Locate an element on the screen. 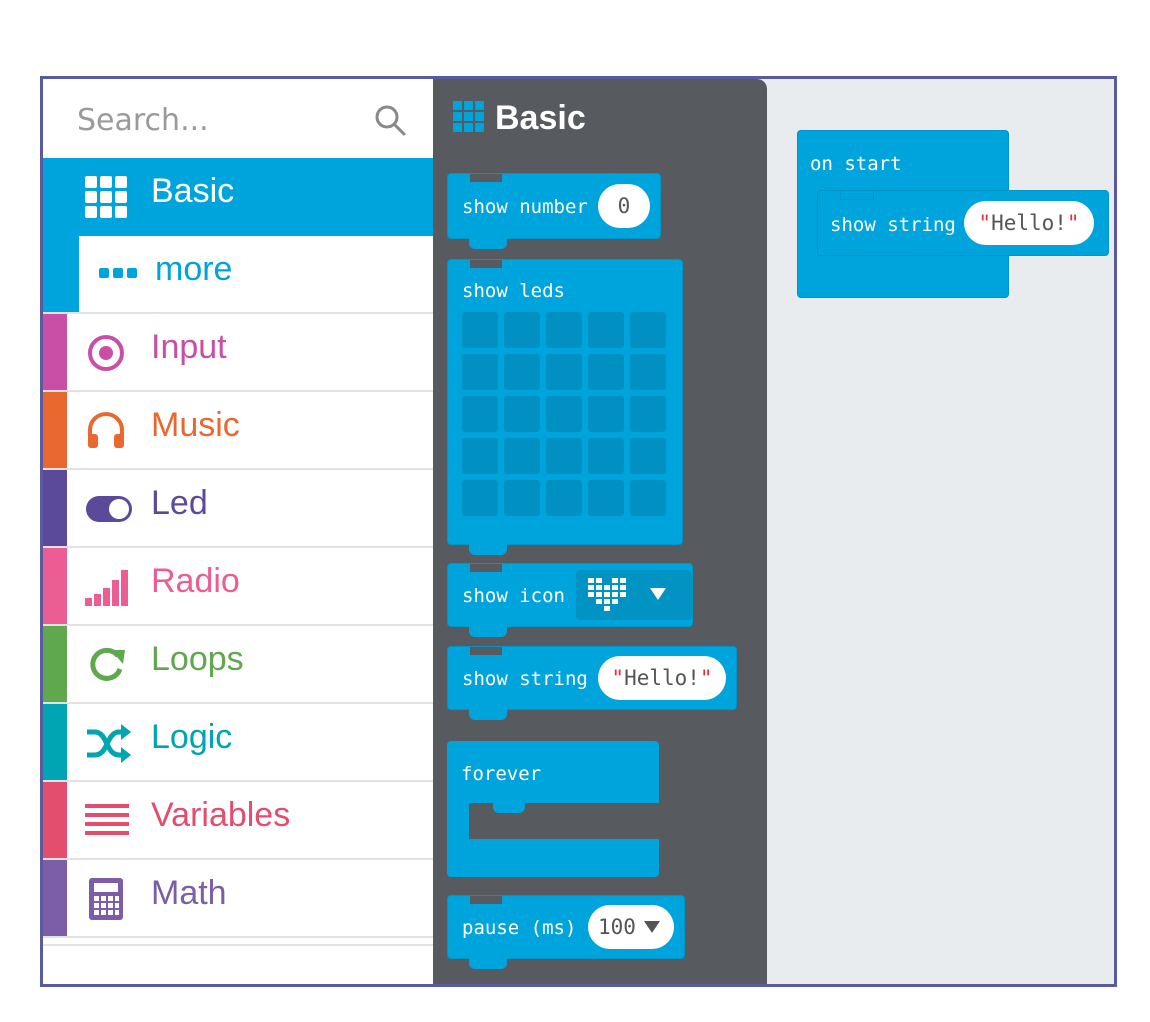 The image size is (1150, 1022). category-led: Led is located at coordinates (238, 509).